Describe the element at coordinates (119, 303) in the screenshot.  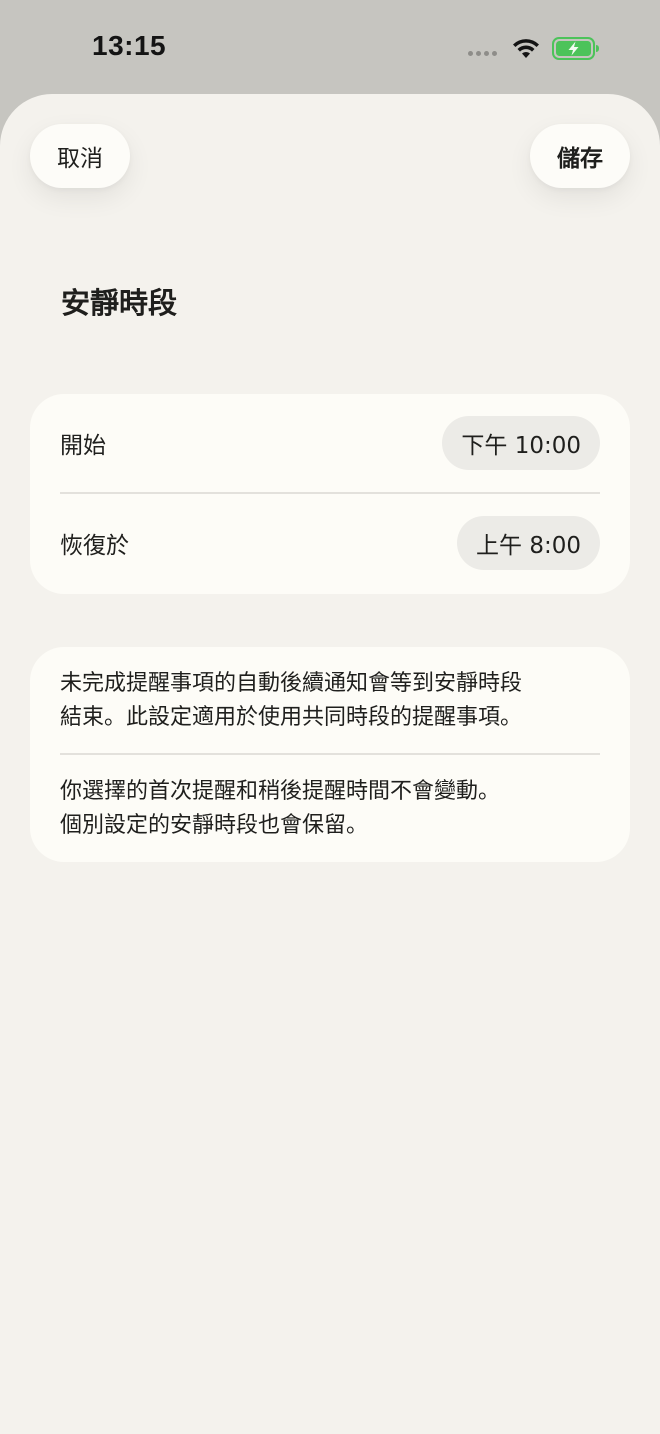
I see `page-title: 安靜時段` at that location.